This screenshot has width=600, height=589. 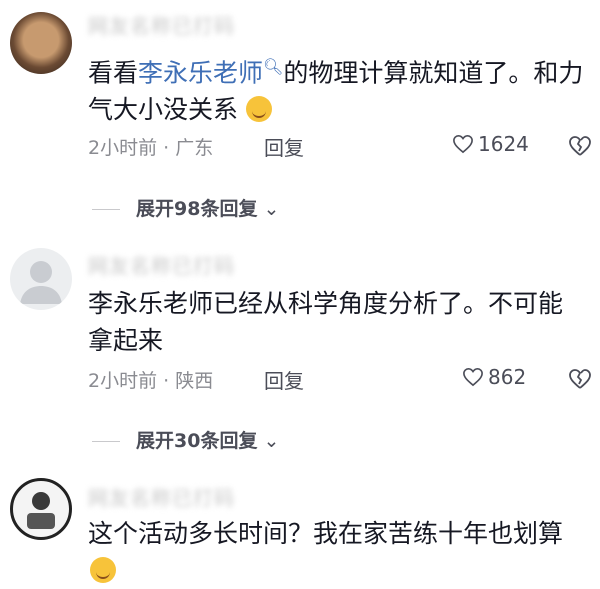 I want to click on text-line1: 李永乐老师已经从科学角度分析了。不可能, so click(x=326, y=303).